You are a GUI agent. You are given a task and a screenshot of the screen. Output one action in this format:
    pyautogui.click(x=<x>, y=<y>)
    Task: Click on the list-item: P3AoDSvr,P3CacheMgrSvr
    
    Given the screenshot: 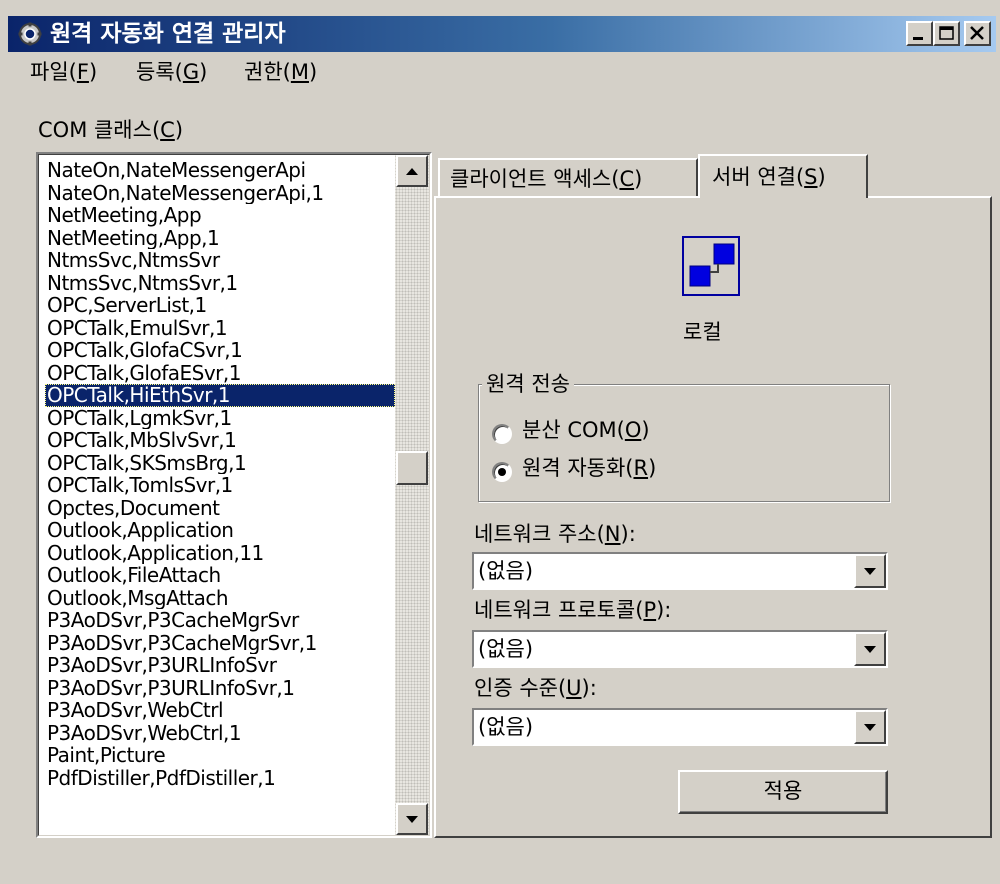 What is the action you would take?
    pyautogui.click(x=220, y=620)
    